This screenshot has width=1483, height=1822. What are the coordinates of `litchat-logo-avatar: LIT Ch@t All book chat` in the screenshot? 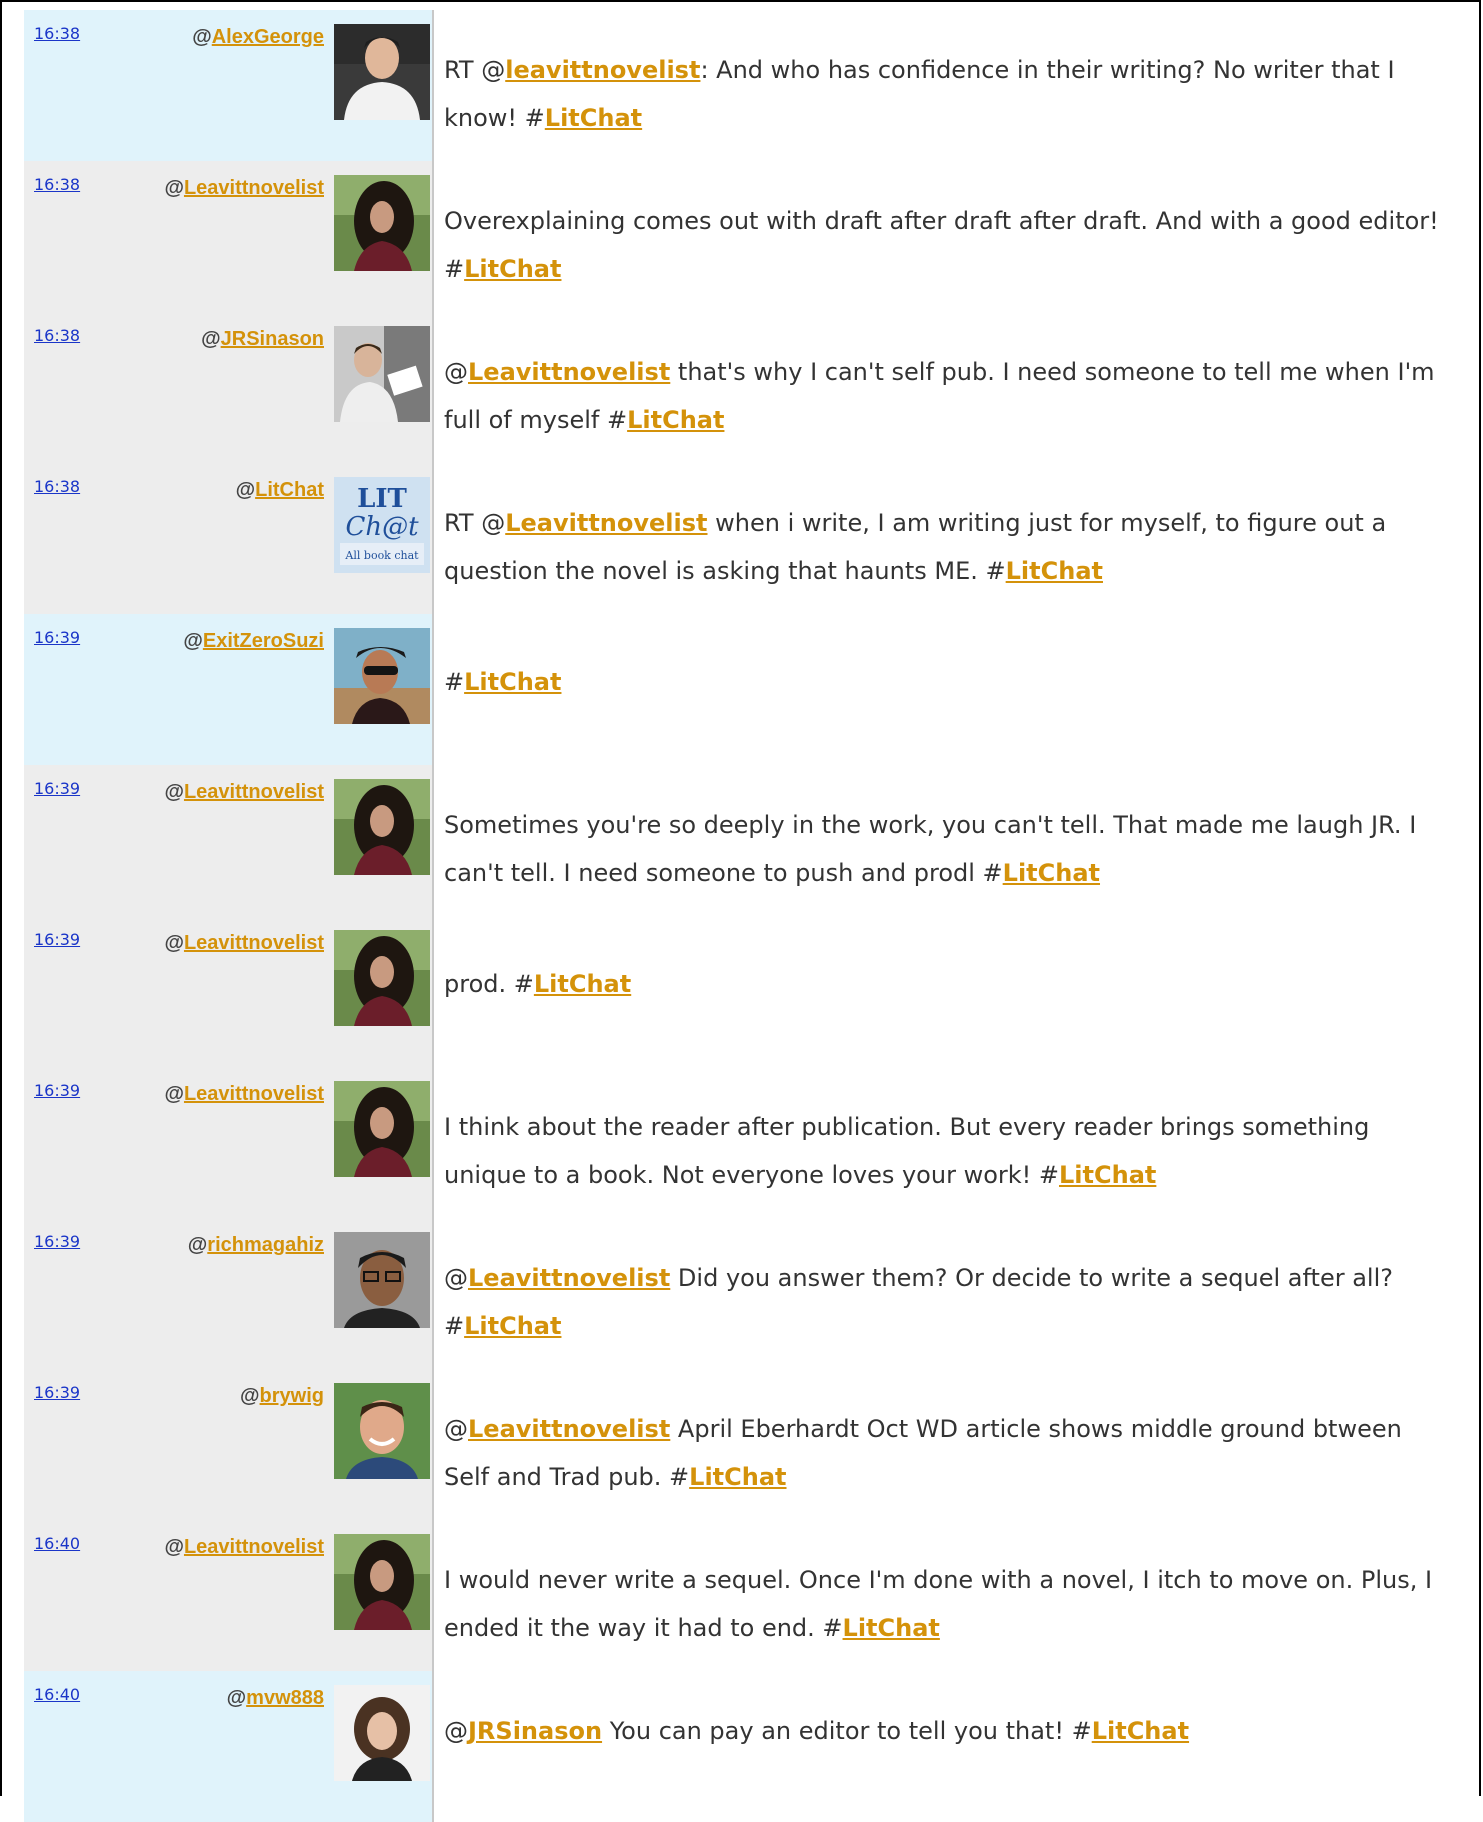 It's located at (382, 525).